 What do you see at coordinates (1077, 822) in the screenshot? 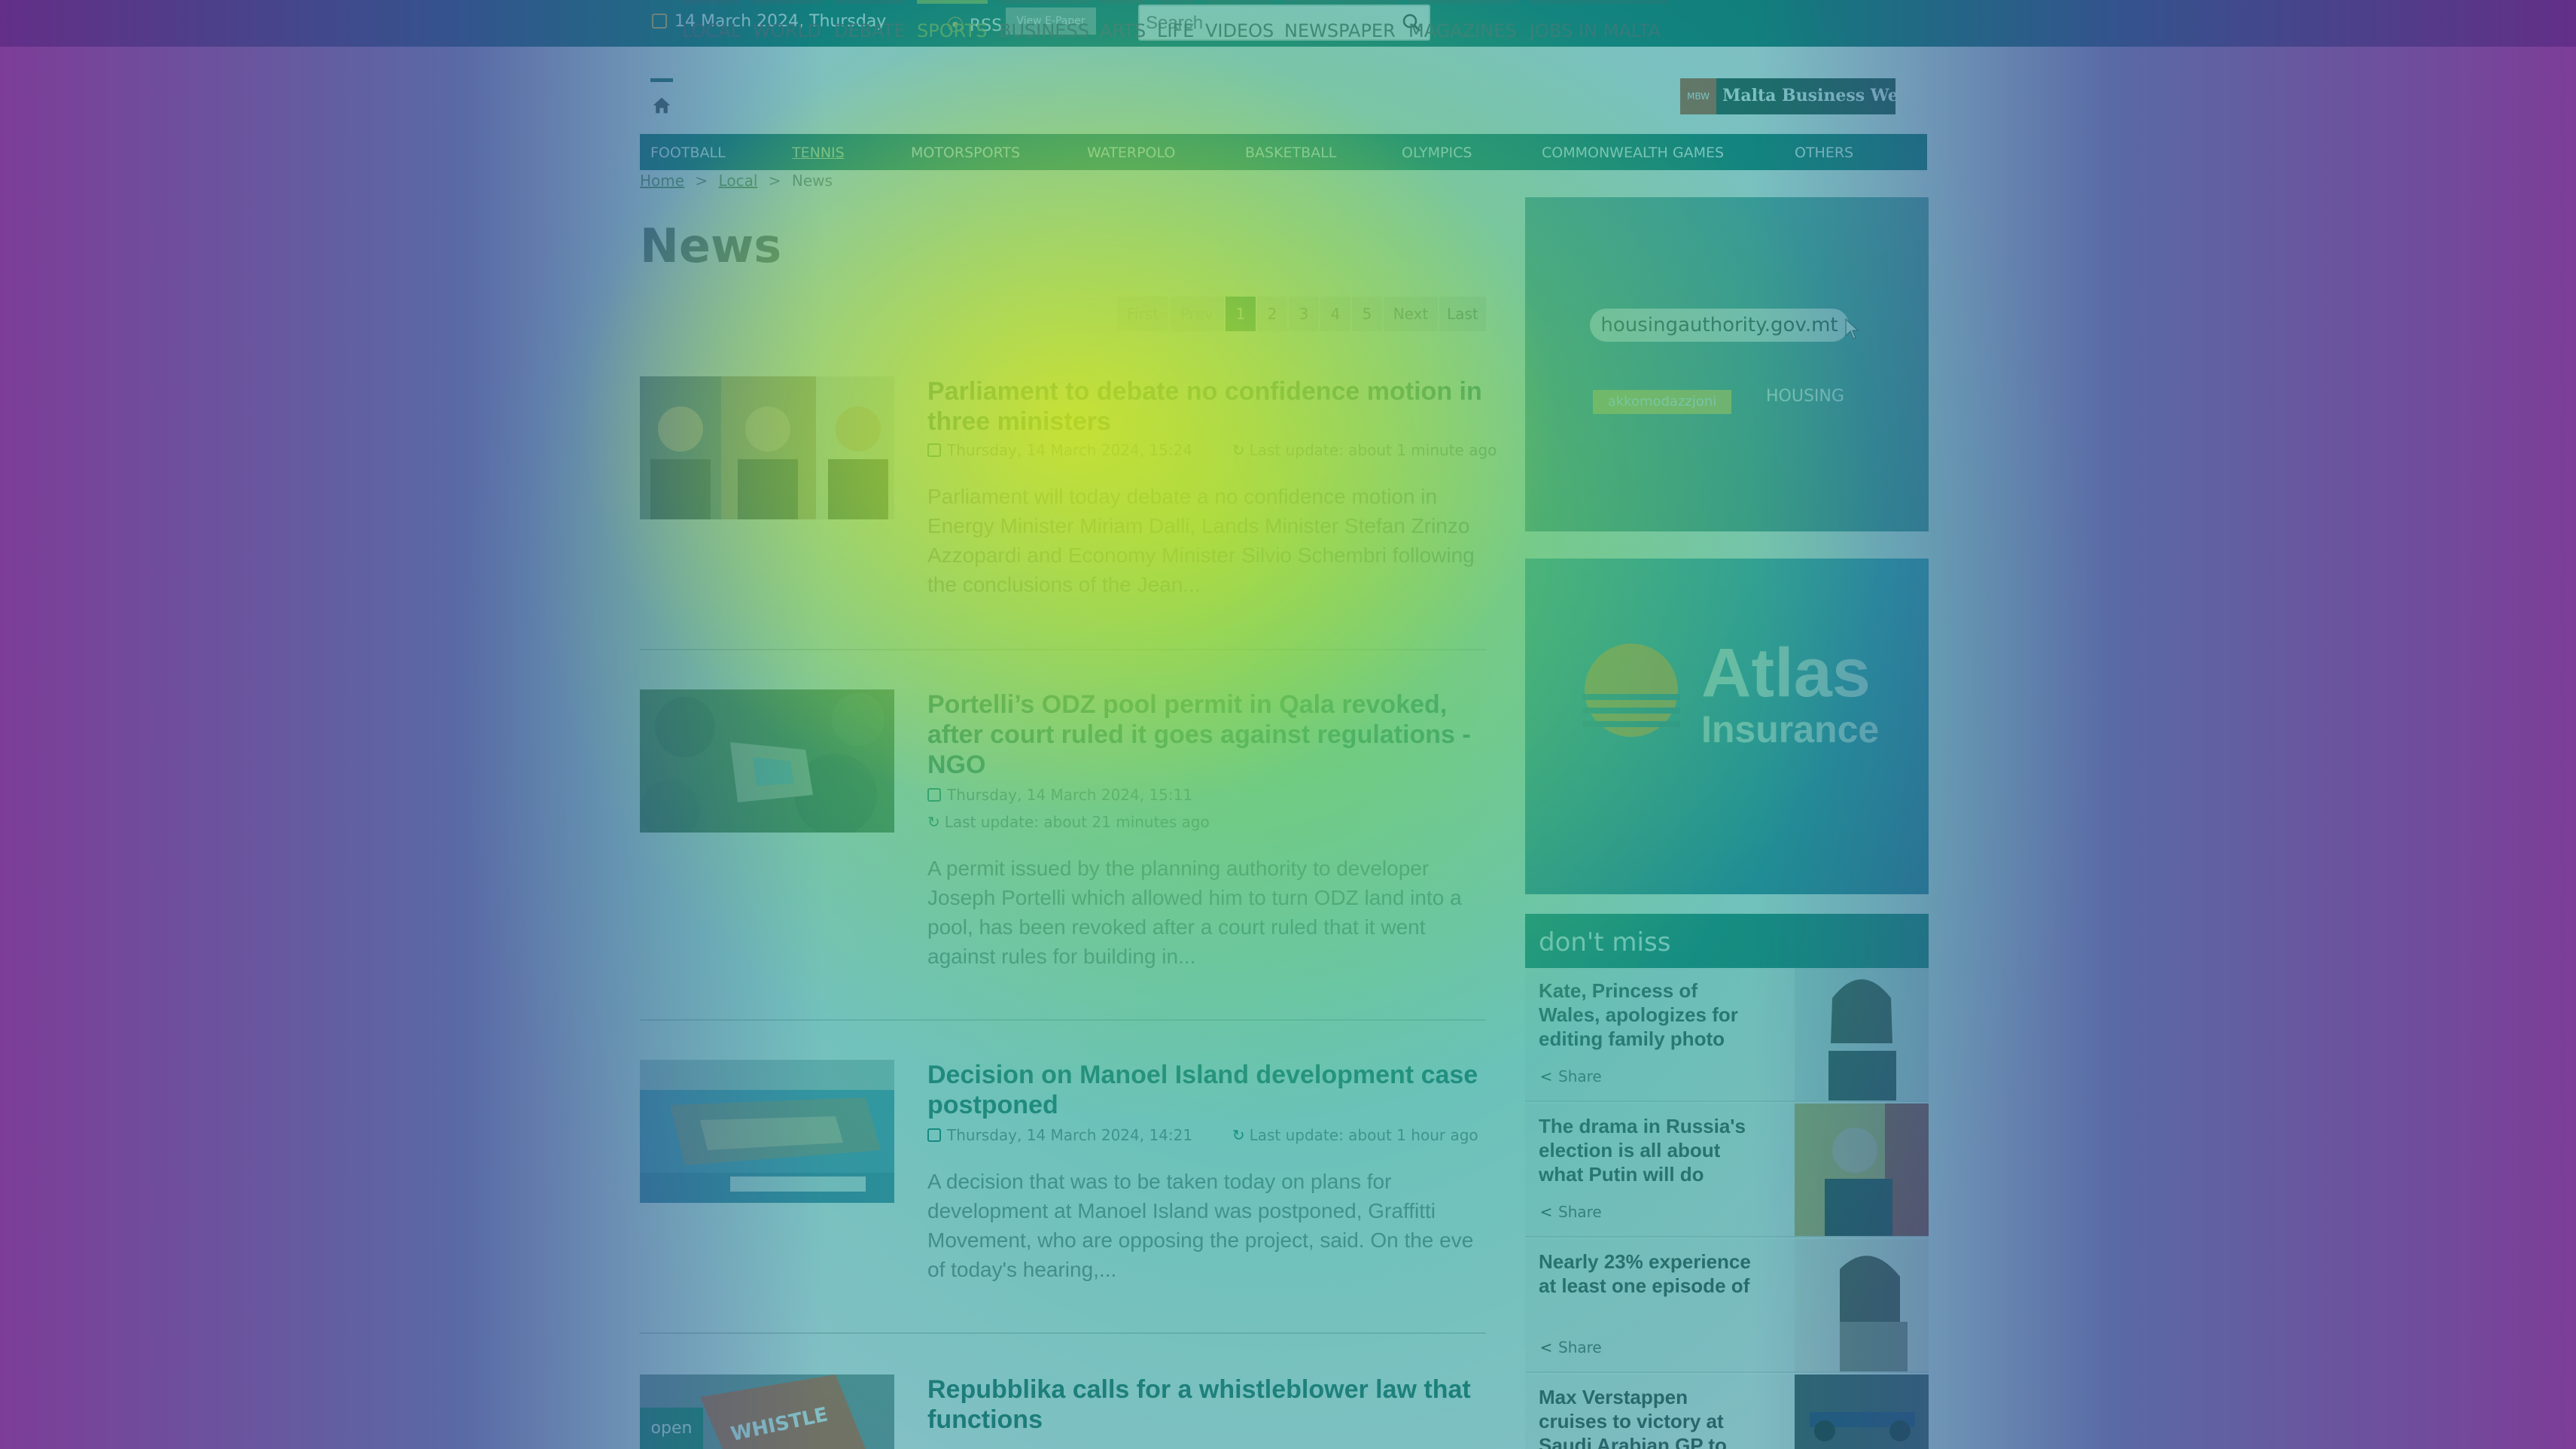
I see `article-updated: Last update: about 21 minutes ago` at bounding box center [1077, 822].